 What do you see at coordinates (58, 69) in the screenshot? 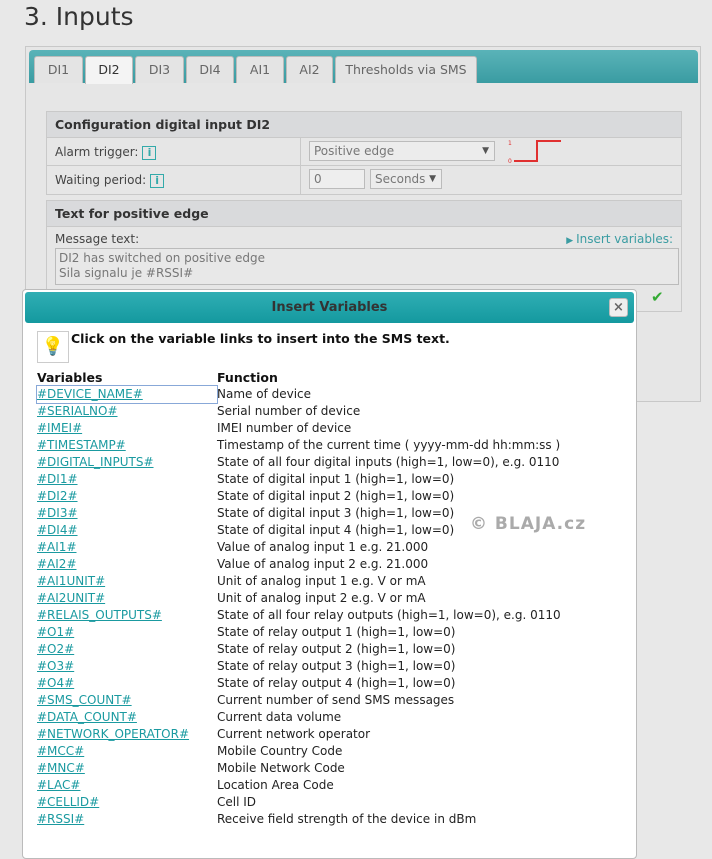
I see `tab-di1: DI1` at bounding box center [58, 69].